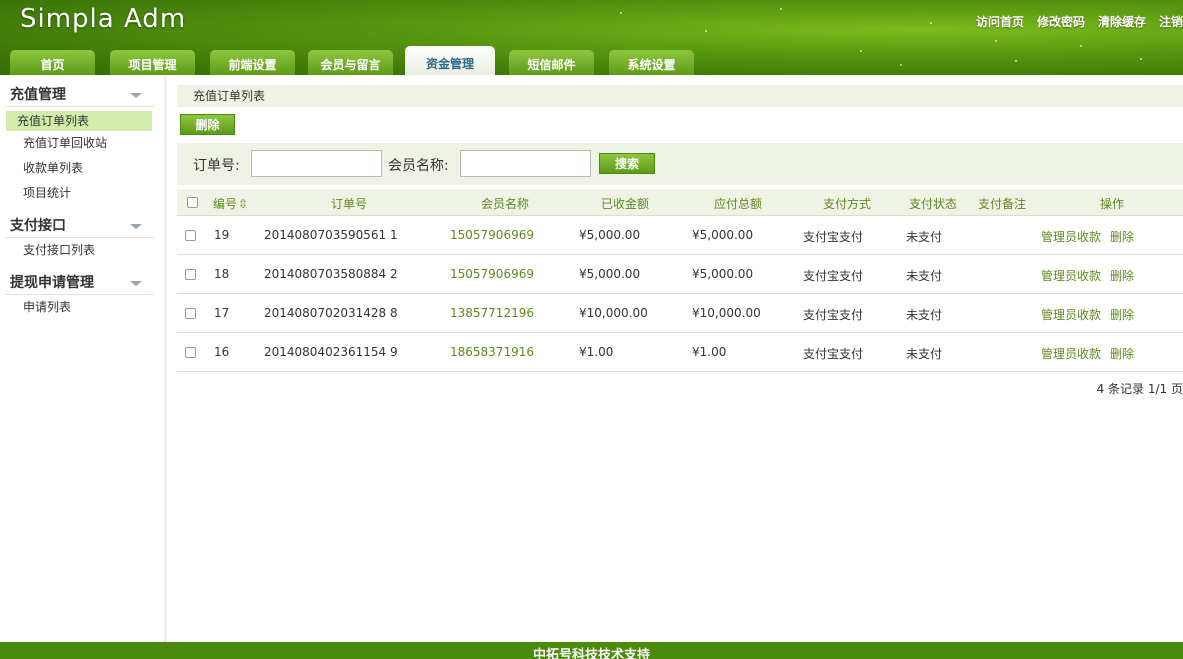  What do you see at coordinates (350, 62) in the screenshot?
I see `tab-members-messages: 会员与留言` at bounding box center [350, 62].